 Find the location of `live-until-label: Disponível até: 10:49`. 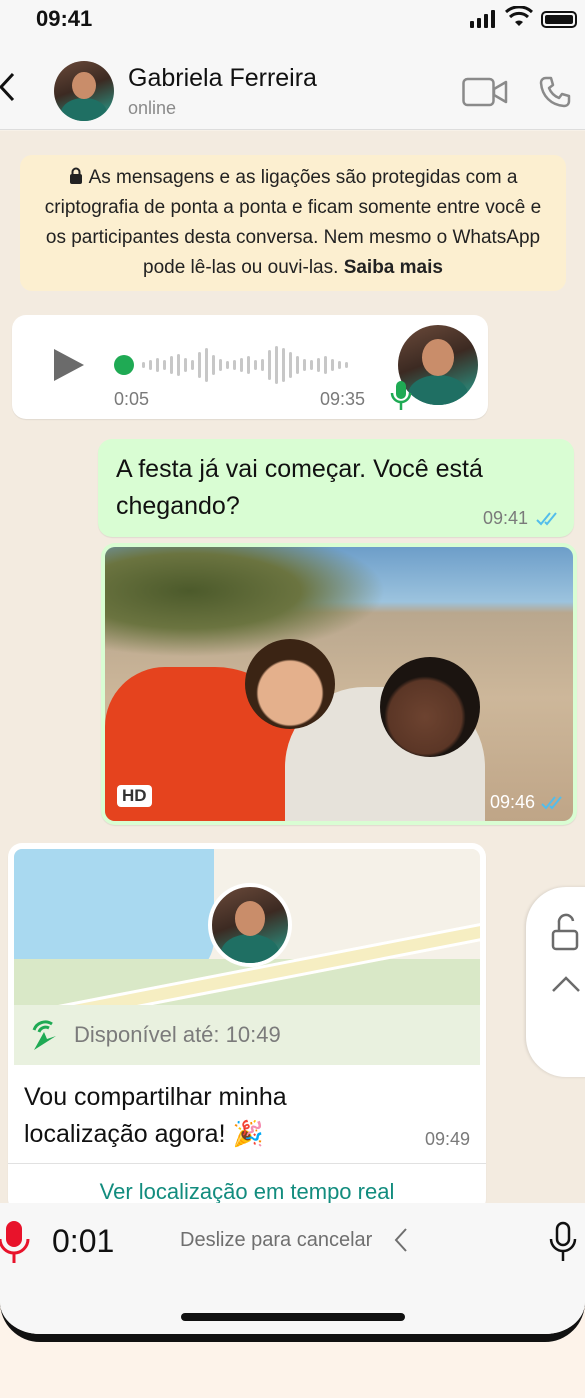

live-until-label: Disponível até: 10:49 is located at coordinates (177, 1034).